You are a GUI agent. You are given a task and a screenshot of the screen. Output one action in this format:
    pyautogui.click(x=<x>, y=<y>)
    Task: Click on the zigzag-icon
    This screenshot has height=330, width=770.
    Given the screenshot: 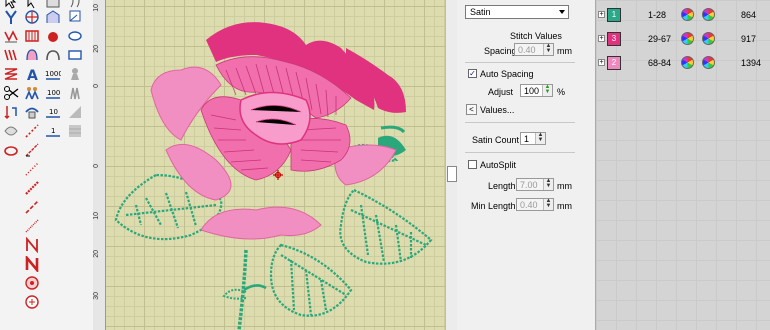 What is the action you would take?
    pyautogui.click(x=11, y=74)
    